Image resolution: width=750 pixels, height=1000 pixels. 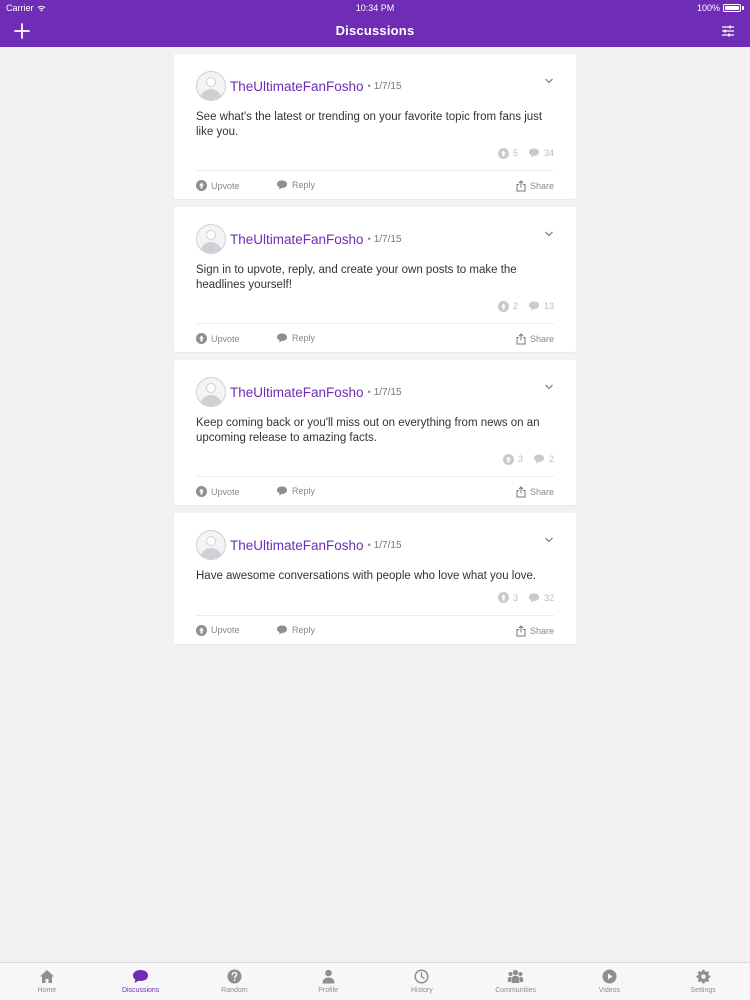 What do you see at coordinates (548, 306) in the screenshot?
I see `comment-count-value: 13` at bounding box center [548, 306].